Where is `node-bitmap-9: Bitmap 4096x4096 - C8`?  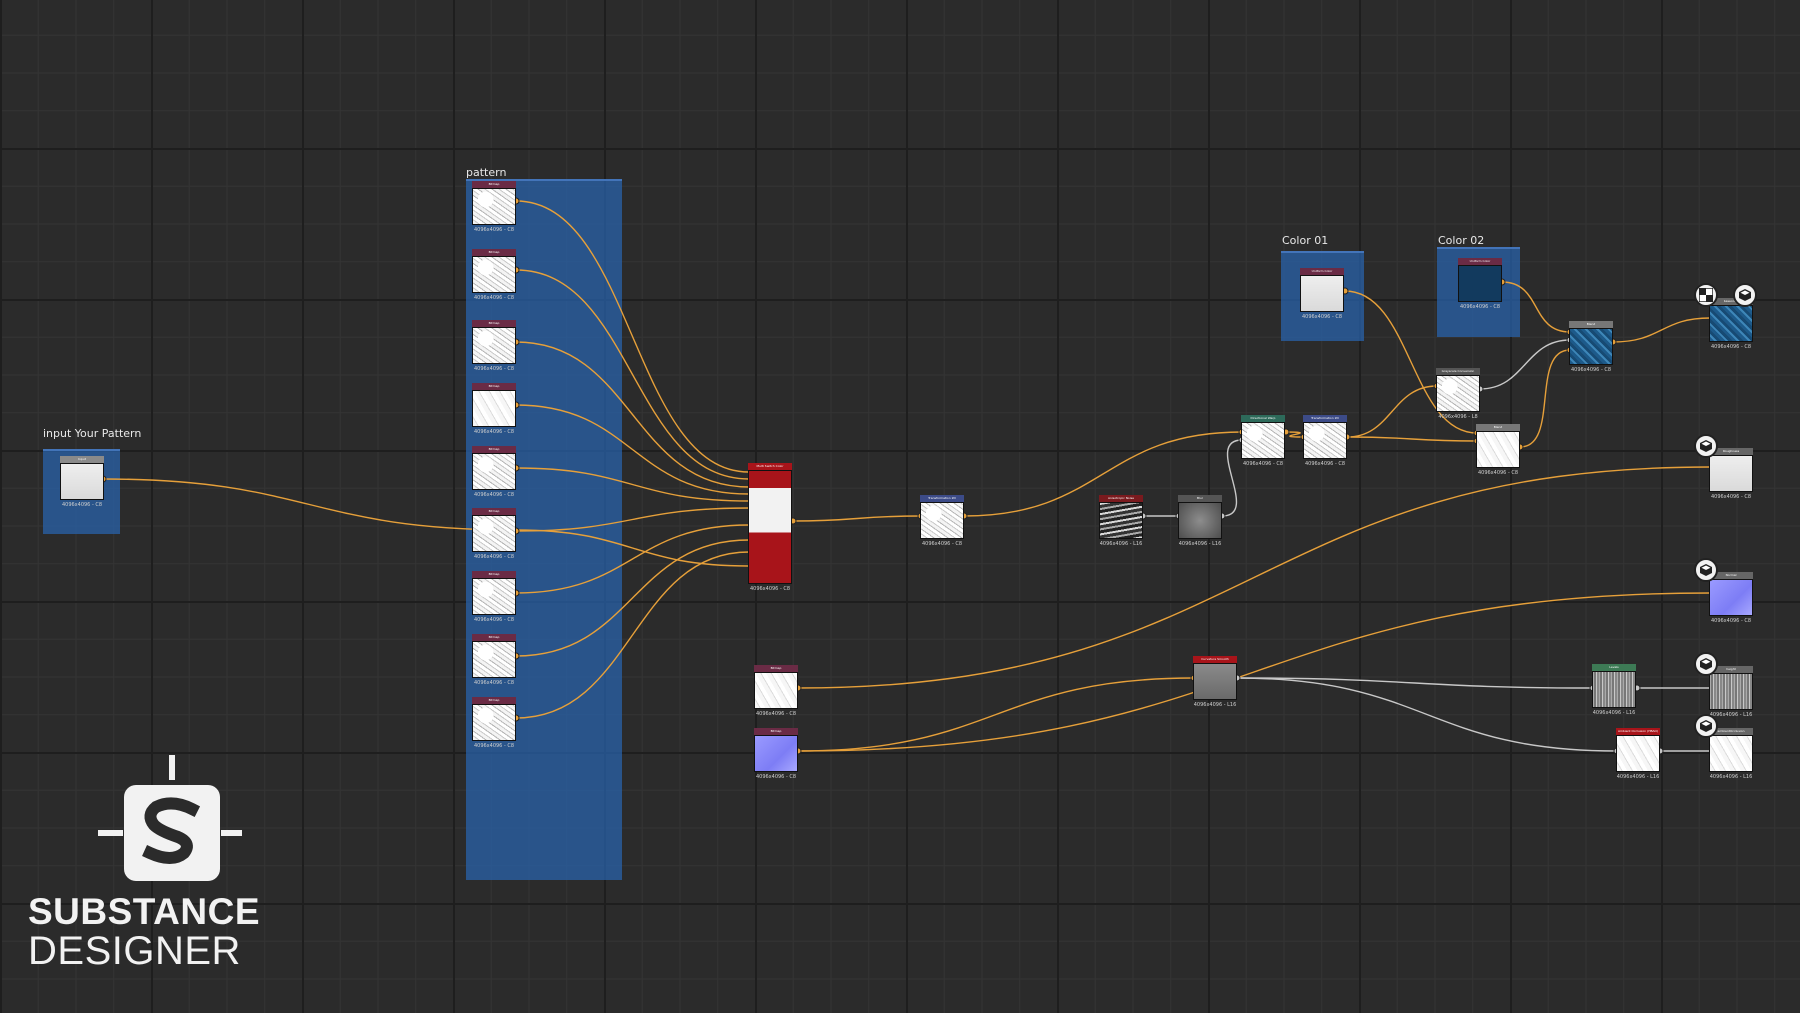
node-bitmap-9: Bitmap 4096x4096 - C8 is located at coordinates (494, 723).